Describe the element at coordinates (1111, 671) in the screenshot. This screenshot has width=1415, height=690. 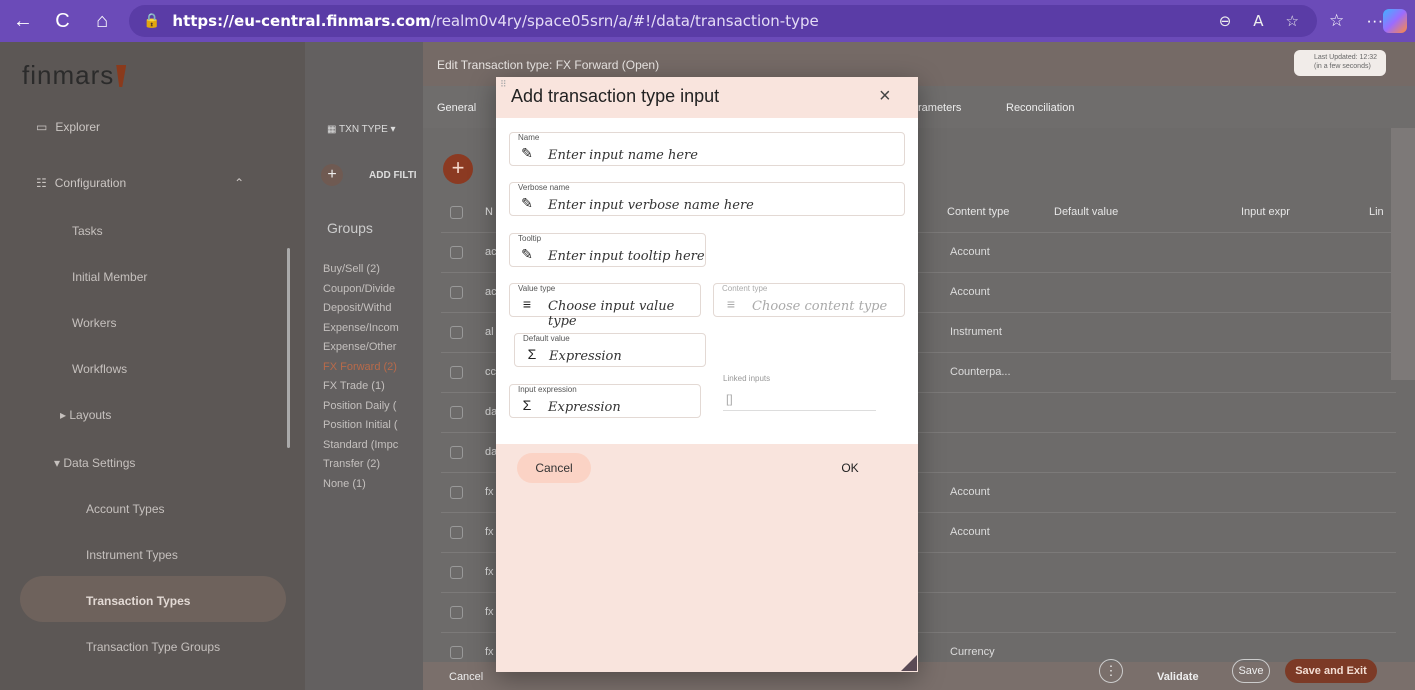
I see `more-actions-icon: ⋮` at that location.